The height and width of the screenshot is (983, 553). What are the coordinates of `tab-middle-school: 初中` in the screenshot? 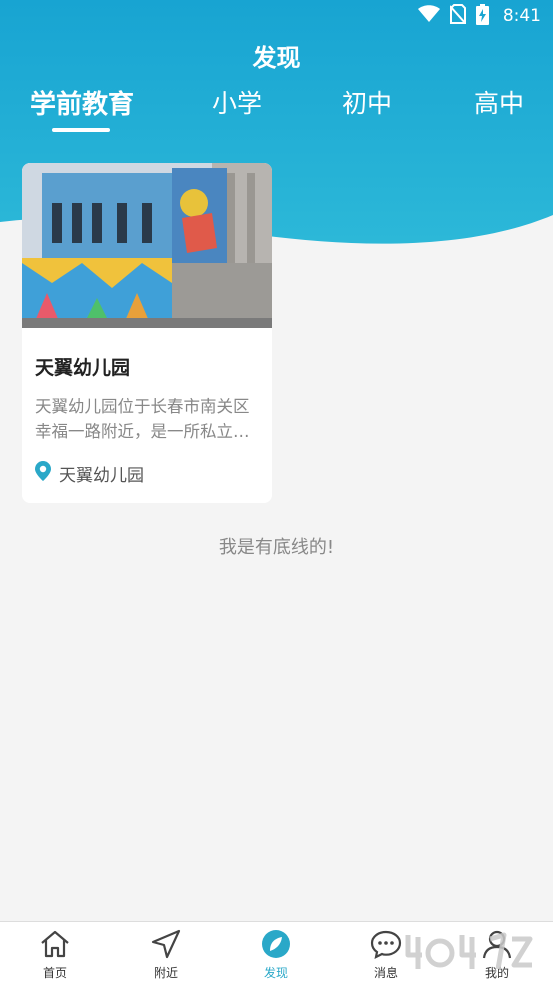 It's located at (367, 102).